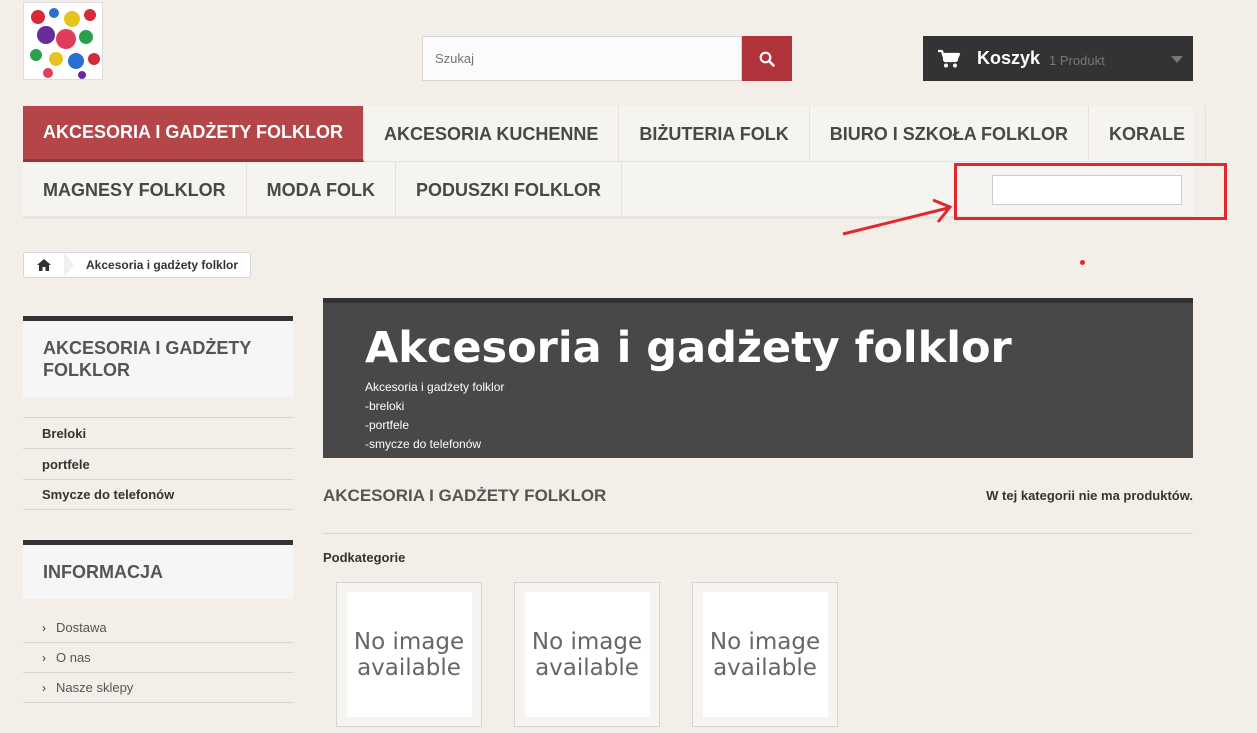 Image resolution: width=1257 pixels, height=733 pixels. Describe the element at coordinates (1090, 191) in the screenshot. I see `annotation-highlight-box` at that location.